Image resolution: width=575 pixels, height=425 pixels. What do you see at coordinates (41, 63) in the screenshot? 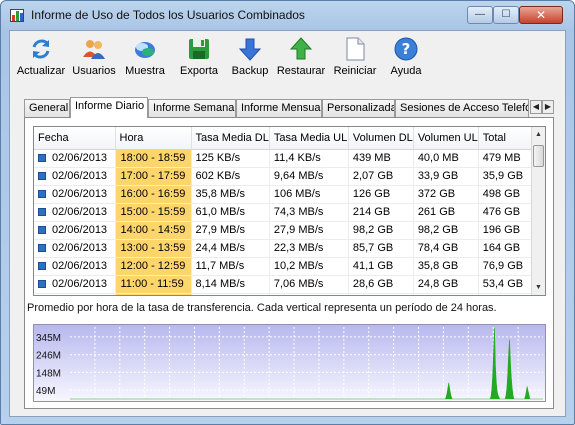
I see `refresh-button: Actualizar` at bounding box center [41, 63].